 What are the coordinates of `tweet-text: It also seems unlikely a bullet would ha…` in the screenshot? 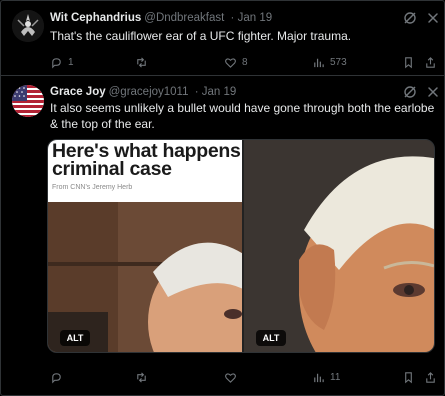 It's located at (242, 116).